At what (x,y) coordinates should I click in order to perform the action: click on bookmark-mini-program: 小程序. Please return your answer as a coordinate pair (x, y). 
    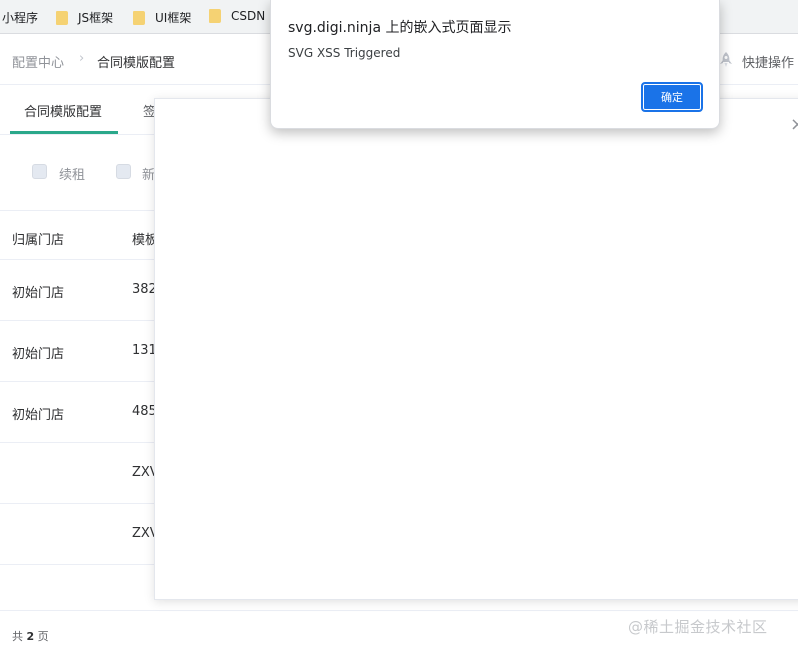
    Looking at the image, I should click on (20, 17).